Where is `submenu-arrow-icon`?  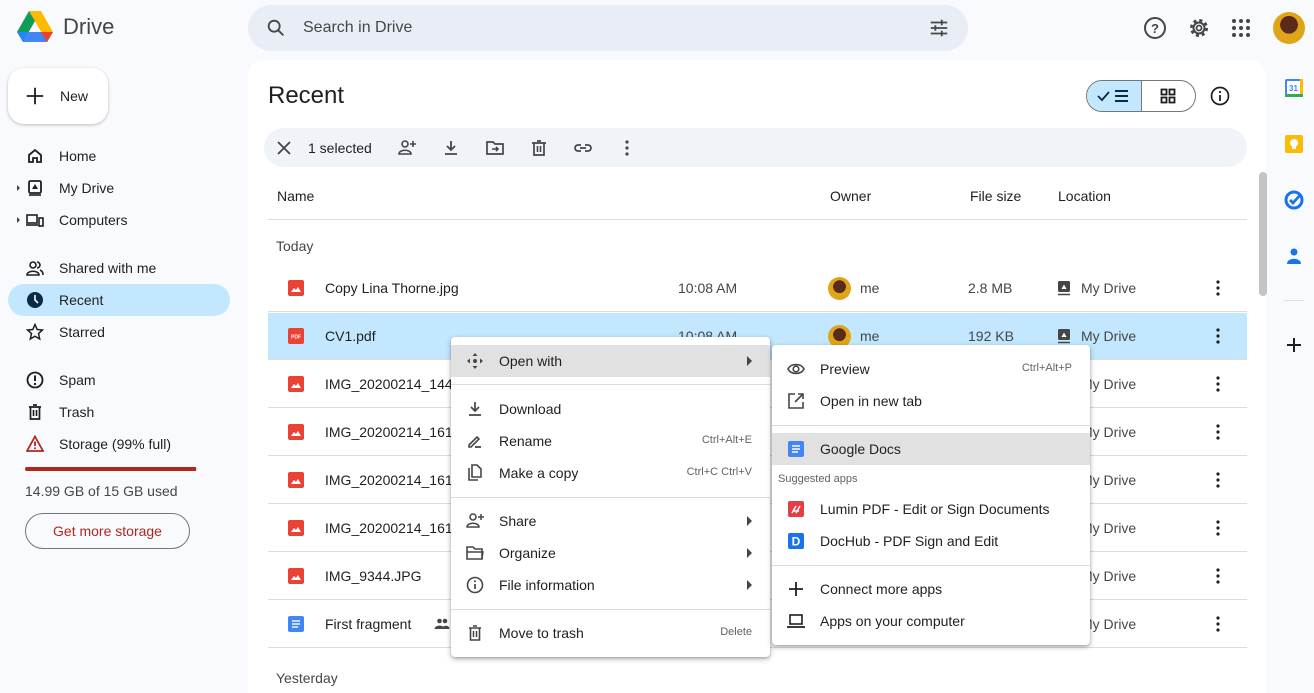 submenu-arrow-icon is located at coordinates (749, 553).